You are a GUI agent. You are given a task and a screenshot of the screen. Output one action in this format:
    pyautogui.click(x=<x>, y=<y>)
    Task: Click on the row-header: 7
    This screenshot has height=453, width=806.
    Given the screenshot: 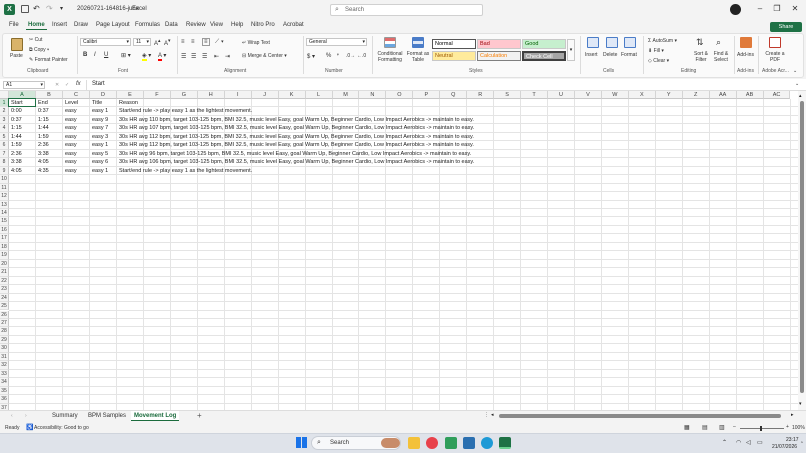 What is the action you would take?
    pyautogui.click(x=4, y=154)
    